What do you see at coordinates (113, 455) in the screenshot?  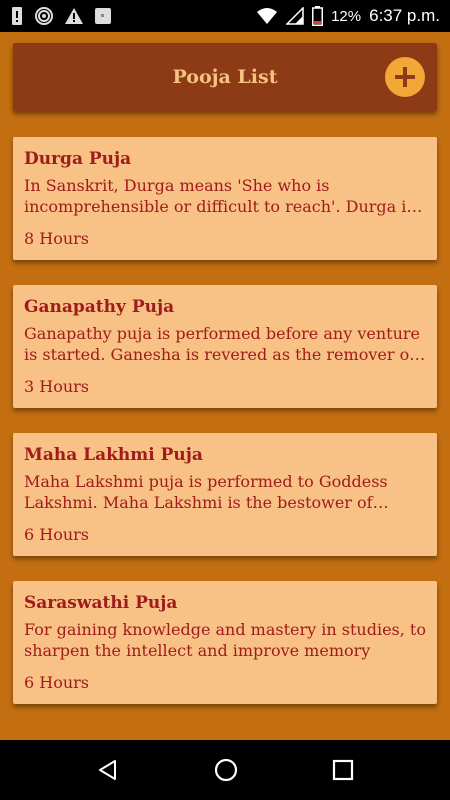 I see `pooja-title: Maha Lakhmi Puja` at bounding box center [113, 455].